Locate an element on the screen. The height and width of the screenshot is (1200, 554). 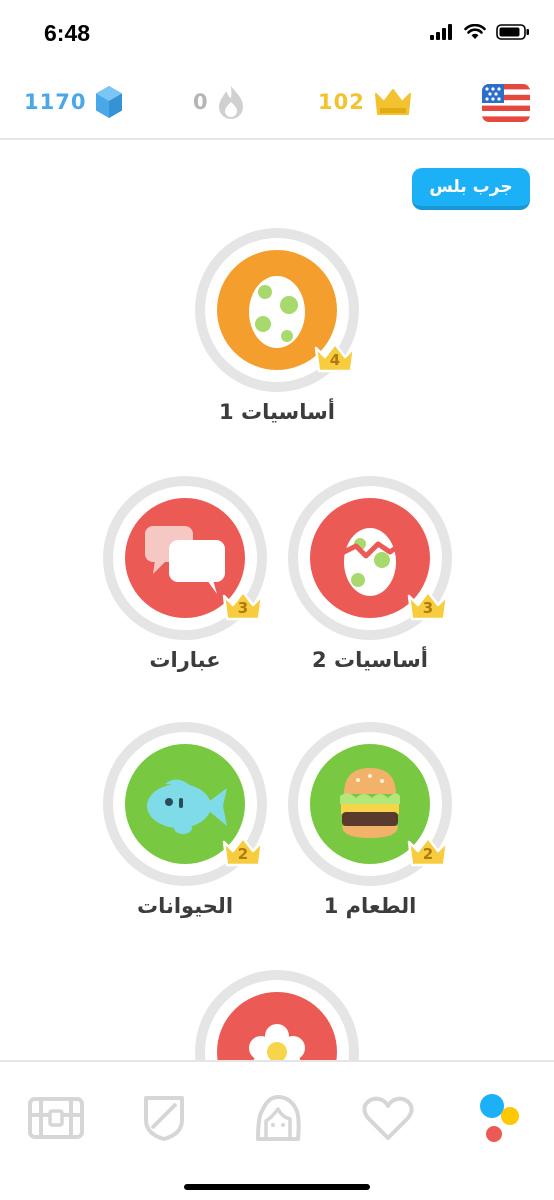
flame-icon is located at coordinates (230, 102).